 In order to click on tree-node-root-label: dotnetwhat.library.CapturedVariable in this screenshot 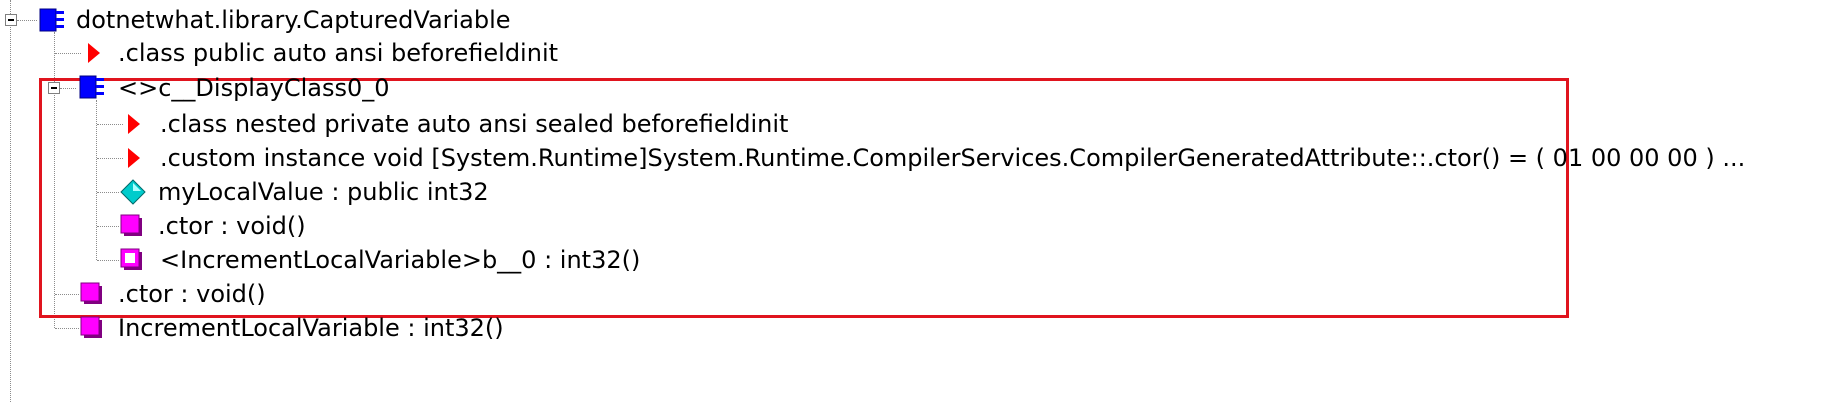, I will do `click(293, 20)`.